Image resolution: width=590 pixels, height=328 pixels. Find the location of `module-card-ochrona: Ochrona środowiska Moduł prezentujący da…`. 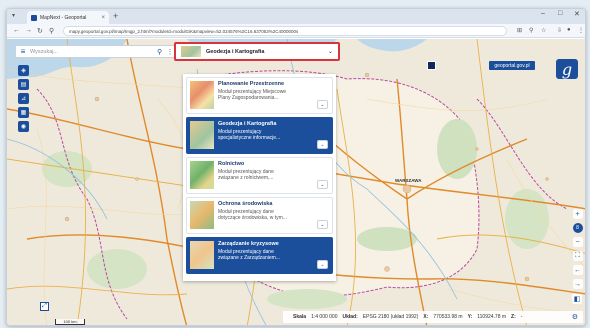

module-card-ochrona: Ochrona środowiska Moduł prezentujący da… is located at coordinates (259, 215).